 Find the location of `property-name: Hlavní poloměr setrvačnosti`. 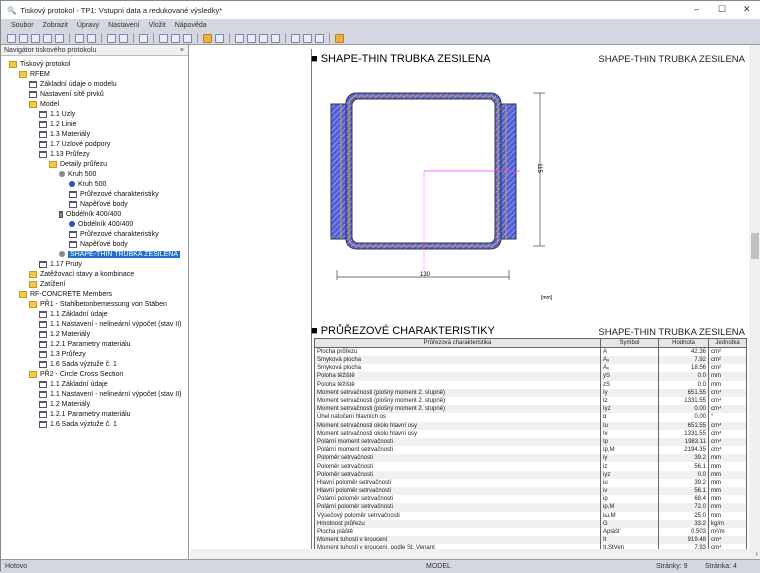

property-name: Hlavní poloměr setrvačnosti is located at coordinates (457, 491).